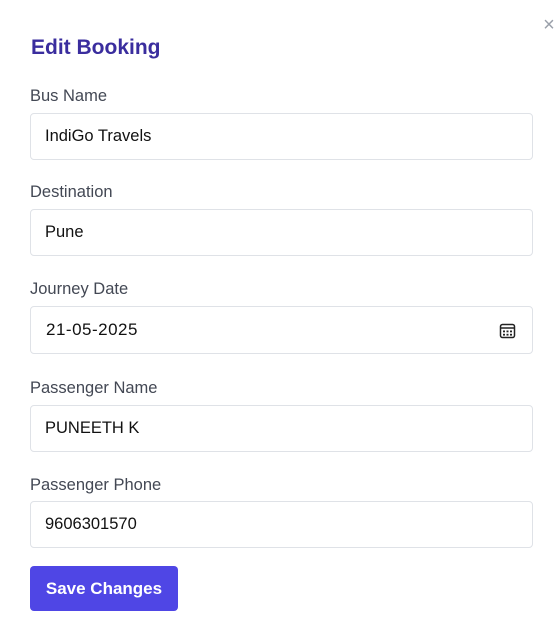 This screenshot has height=635, width=560. I want to click on destination-input, so click(281, 232).